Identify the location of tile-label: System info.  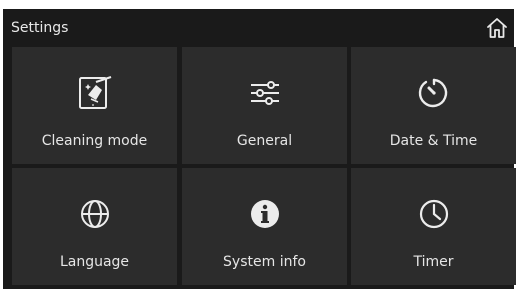
(264, 262).